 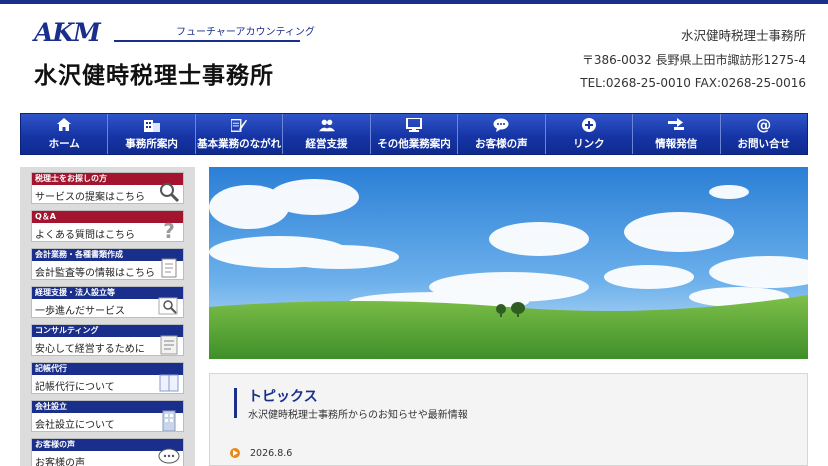 I want to click on nav-item-news: 情報発信, so click(x=675, y=134).